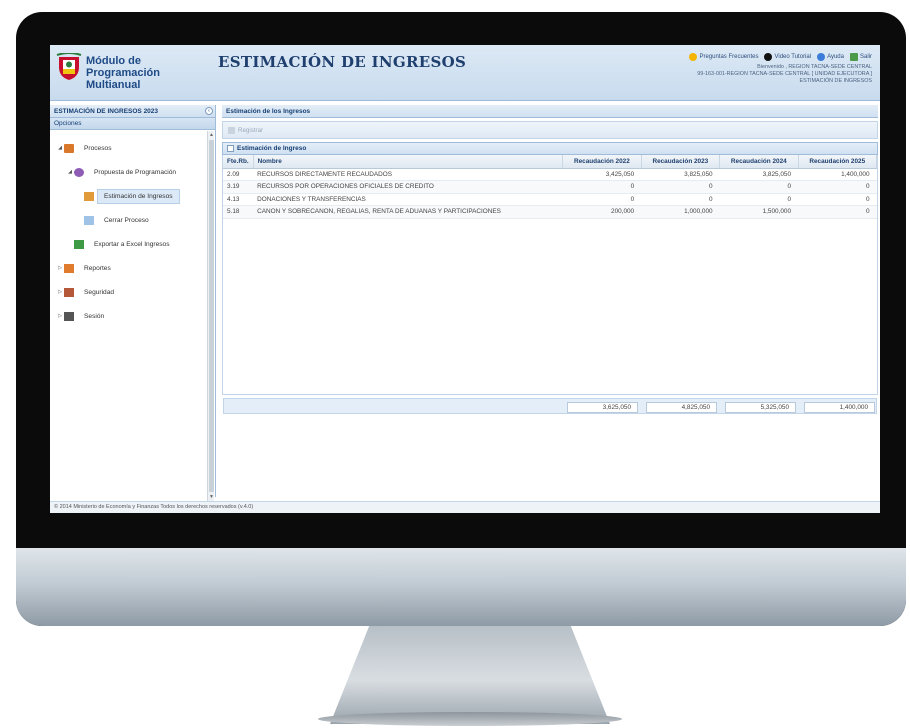 Image resolution: width=910 pixels, height=728 pixels. Describe the element at coordinates (759, 162) in the screenshot. I see `column-header-recaudacion-2024: Recaudación 2024` at that location.